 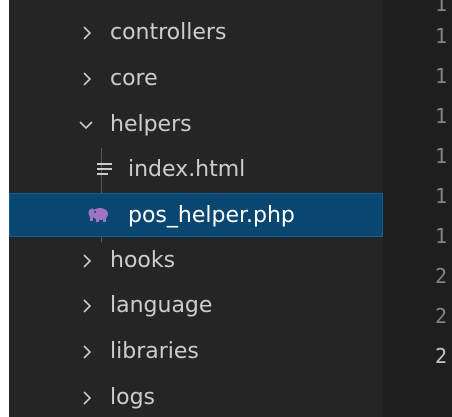 What do you see at coordinates (161, 305) in the screenshot?
I see `folder-label: language` at bounding box center [161, 305].